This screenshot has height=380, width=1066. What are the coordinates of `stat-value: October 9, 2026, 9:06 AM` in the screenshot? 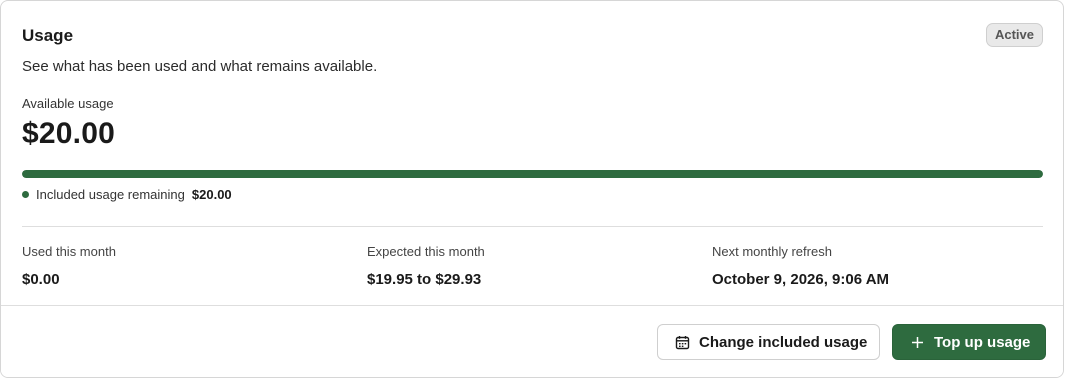 It's located at (801, 279).